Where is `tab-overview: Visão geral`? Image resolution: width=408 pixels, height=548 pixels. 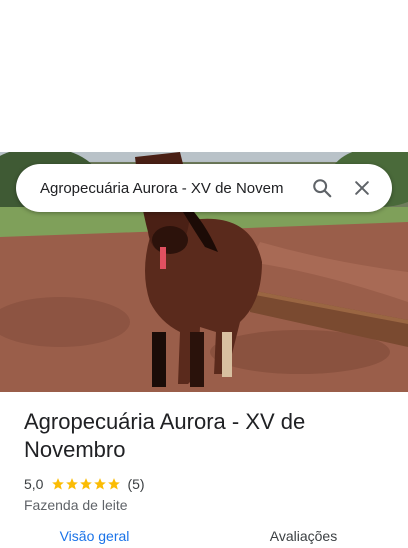 tab-overview: Visão geral is located at coordinates (99, 538).